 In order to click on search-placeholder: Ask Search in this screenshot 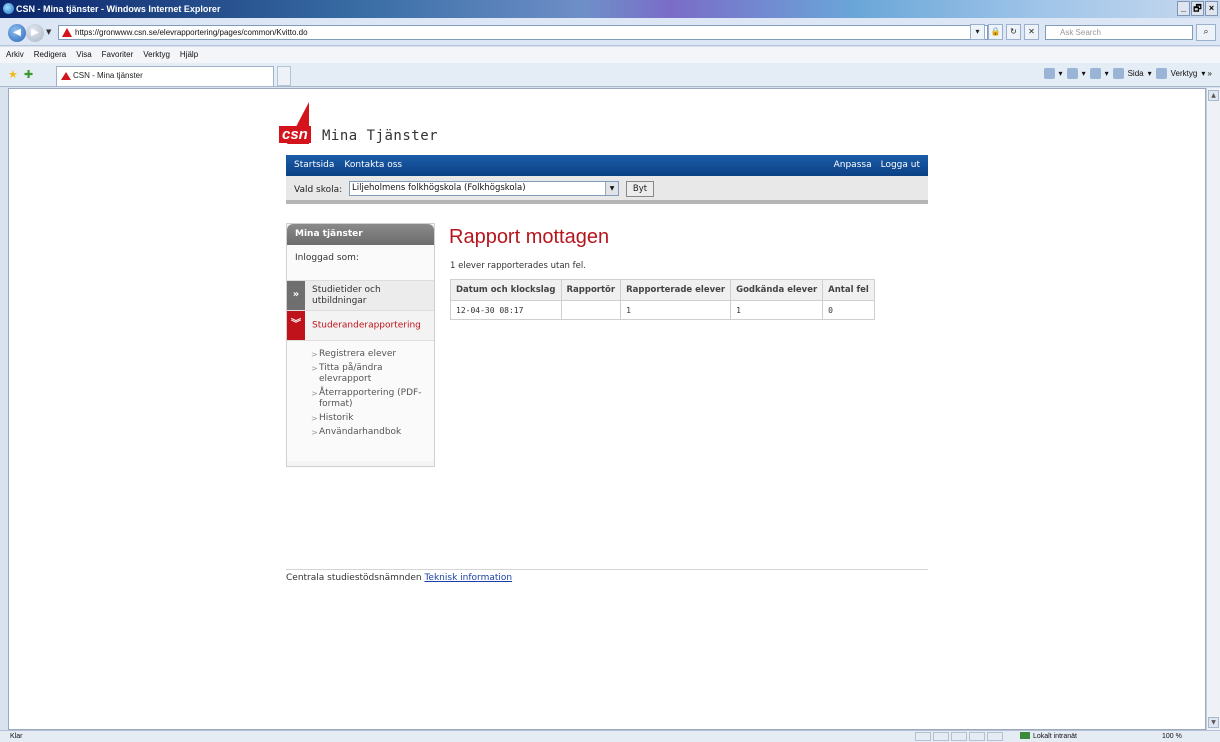, I will do `click(1080, 32)`.